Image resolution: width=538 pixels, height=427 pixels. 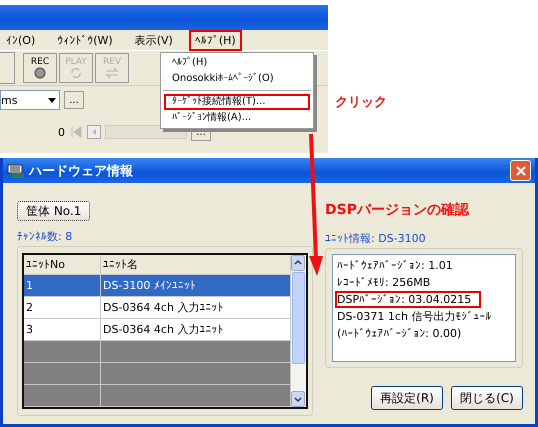 What do you see at coordinates (397, 210) in the screenshot?
I see `dsp-annotation: DSPバージョンの確認` at bounding box center [397, 210].